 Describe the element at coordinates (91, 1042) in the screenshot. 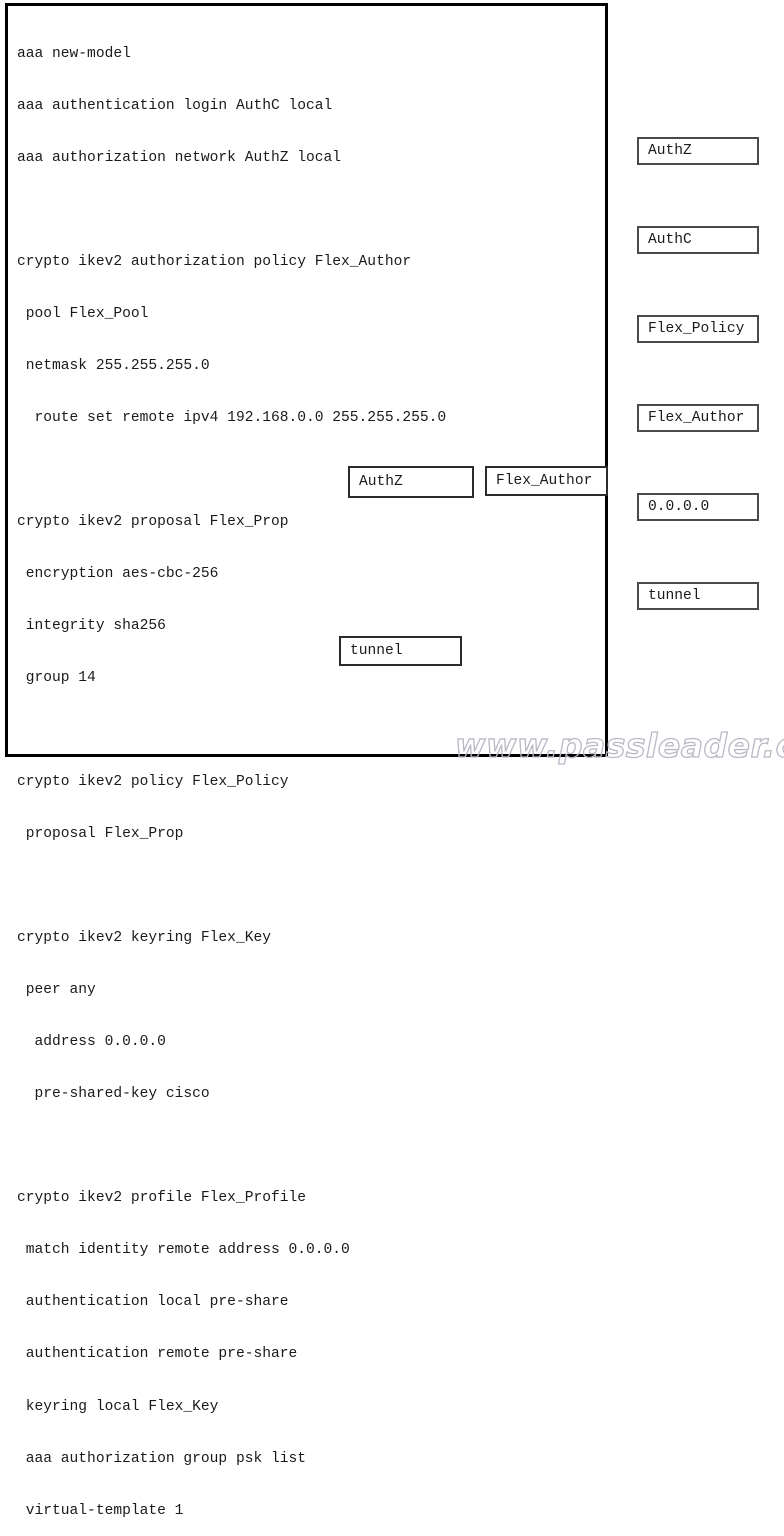

I see `config-line: address 0.0.0.0` at that location.